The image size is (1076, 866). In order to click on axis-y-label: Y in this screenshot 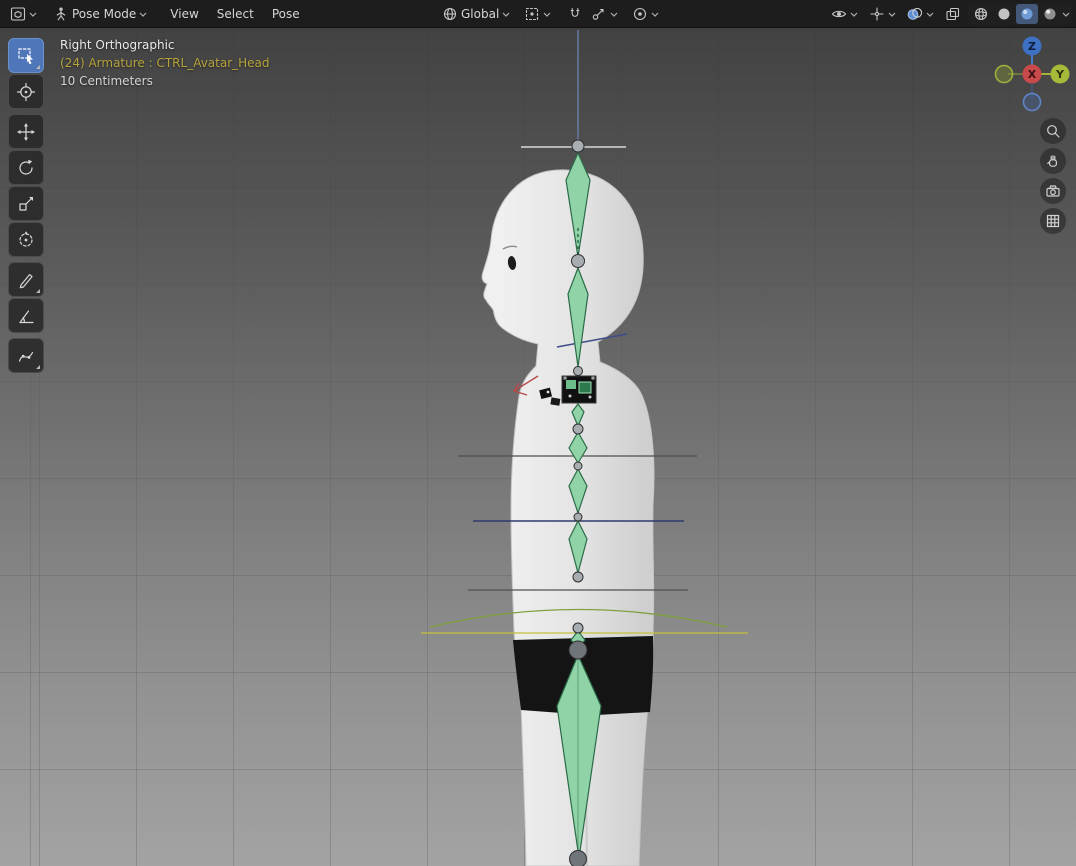, I will do `click(1060, 74)`.